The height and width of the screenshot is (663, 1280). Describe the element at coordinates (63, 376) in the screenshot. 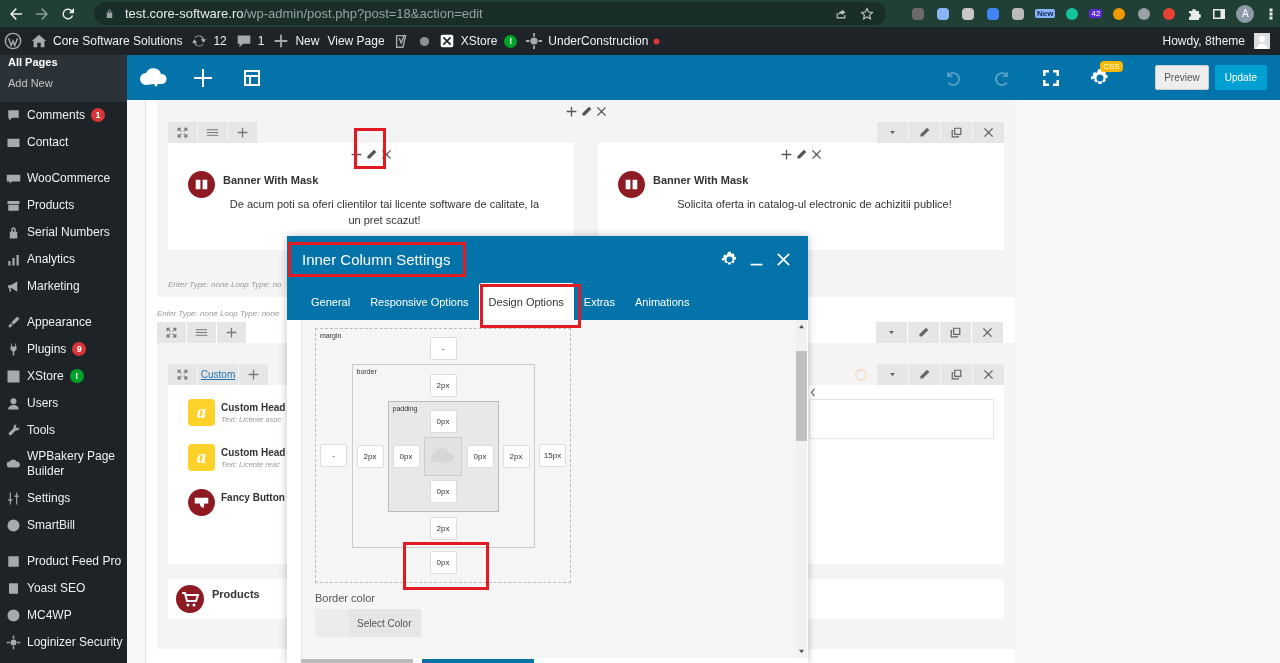

I see `sidebar-item: XStore !` at that location.